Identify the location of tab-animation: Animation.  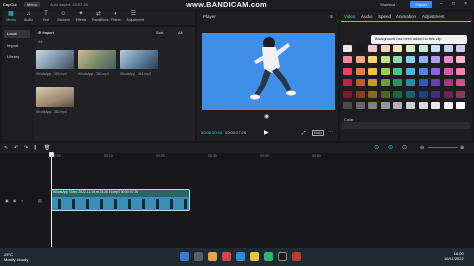
(406, 16).